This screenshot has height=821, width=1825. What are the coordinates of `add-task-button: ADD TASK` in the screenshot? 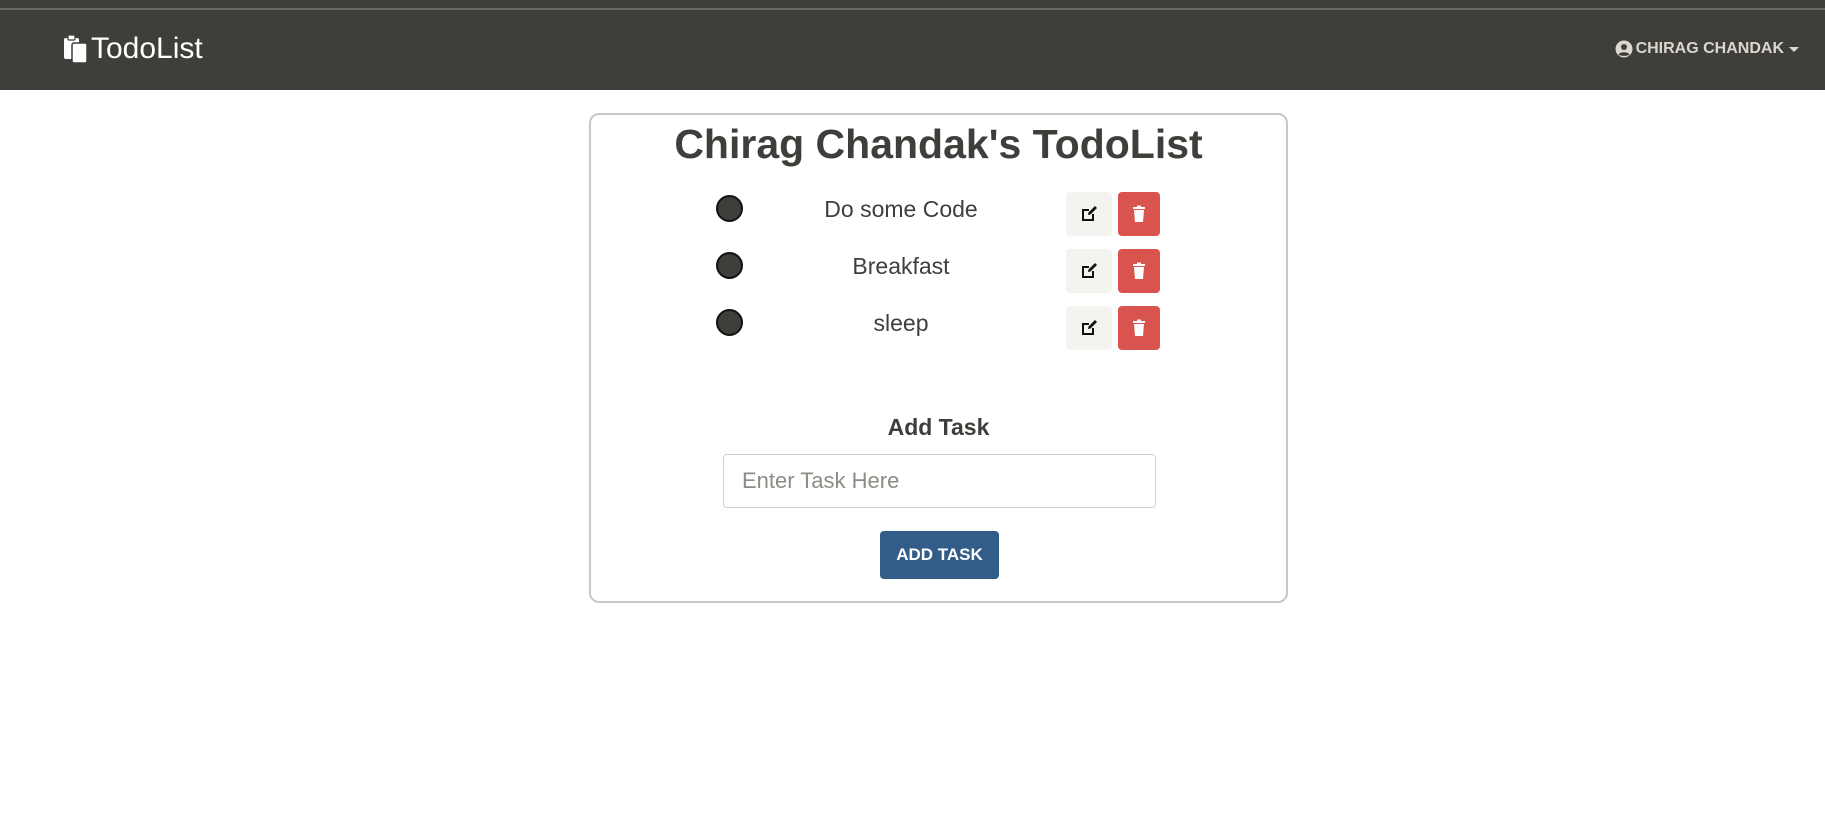 It's located at (939, 555).